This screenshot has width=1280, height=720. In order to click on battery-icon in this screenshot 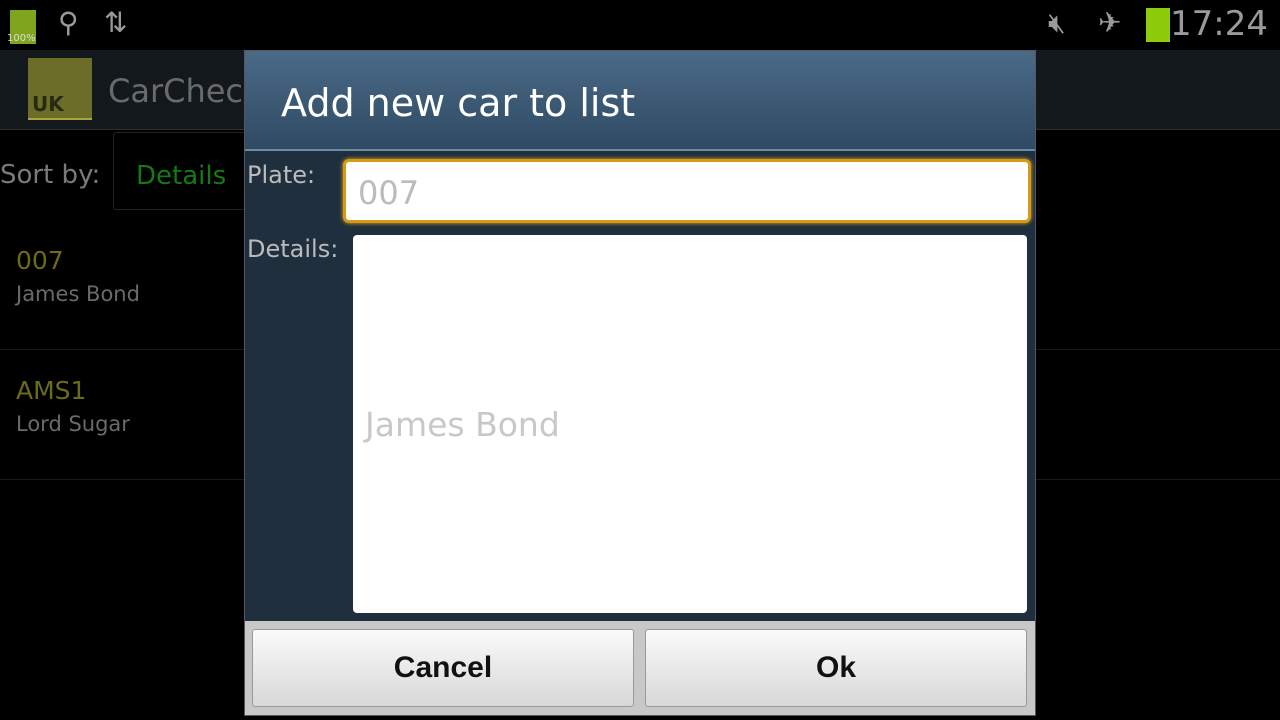, I will do `click(1158, 25)`.